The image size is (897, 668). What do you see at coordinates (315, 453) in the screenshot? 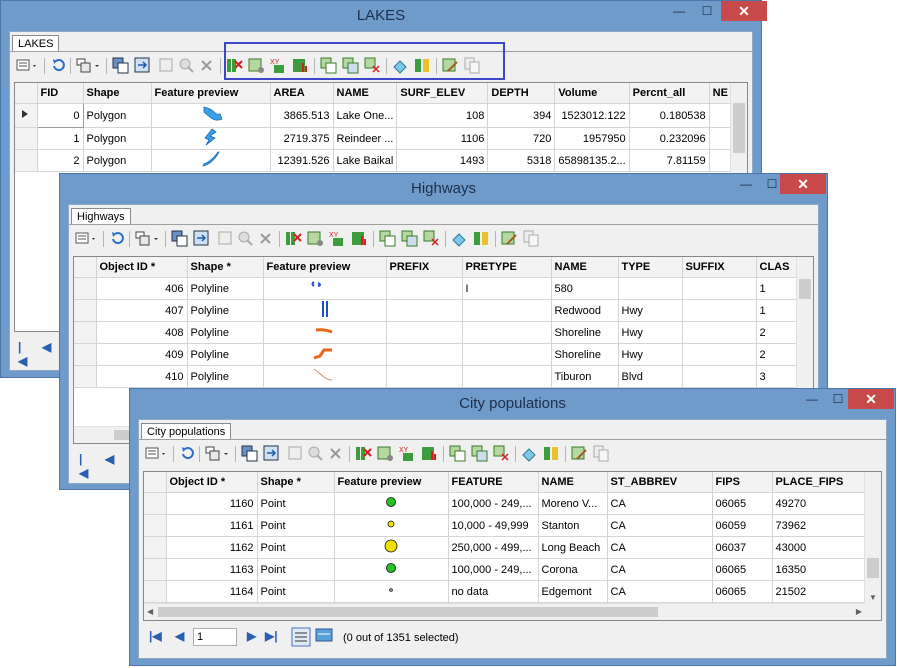
I see `delete-selected-icon` at bounding box center [315, 453].